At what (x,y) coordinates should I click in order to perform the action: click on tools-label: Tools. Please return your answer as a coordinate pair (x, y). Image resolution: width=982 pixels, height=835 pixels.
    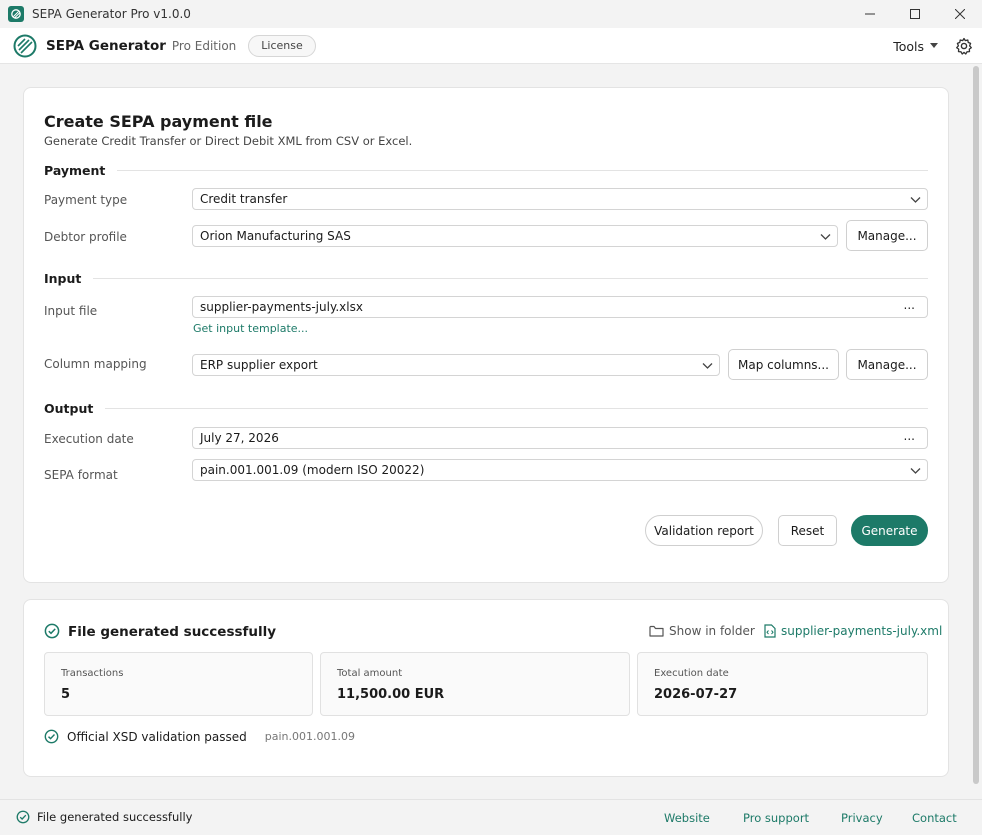
    Looking at the image, I should click on (908, 46).